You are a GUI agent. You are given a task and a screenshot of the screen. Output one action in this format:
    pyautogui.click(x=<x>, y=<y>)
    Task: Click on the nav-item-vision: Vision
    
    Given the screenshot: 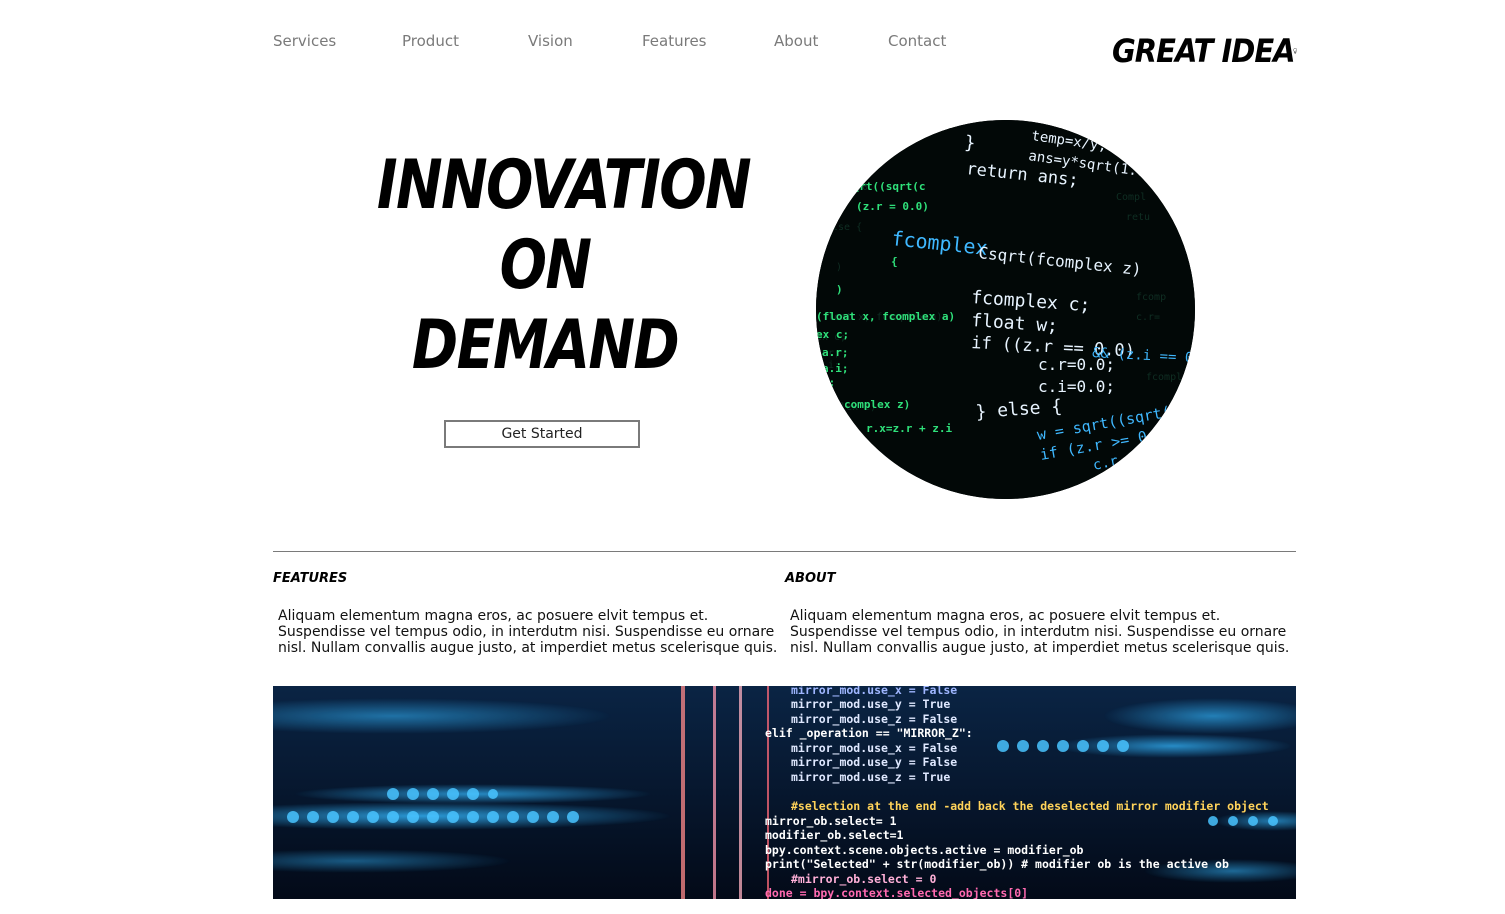 What is the action you would take?
    pyautogui.click(x=558, y=41)
    